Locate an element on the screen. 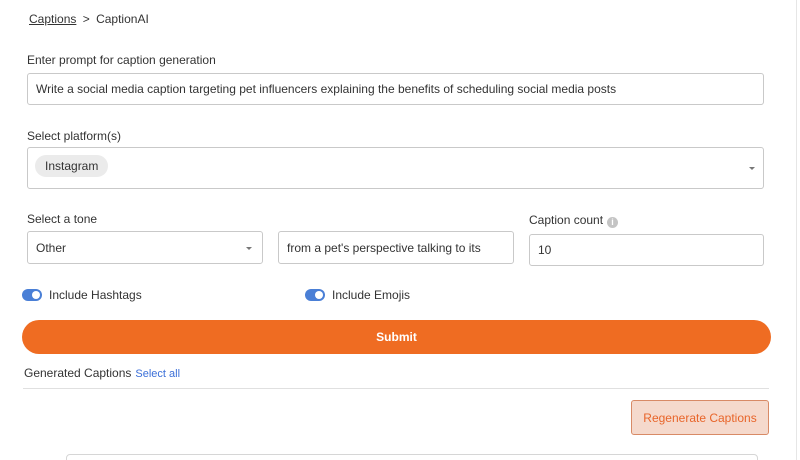 This screenshot has height=460, width=800. platform-label: Select platform(s) is located at coordinates (74, 136).